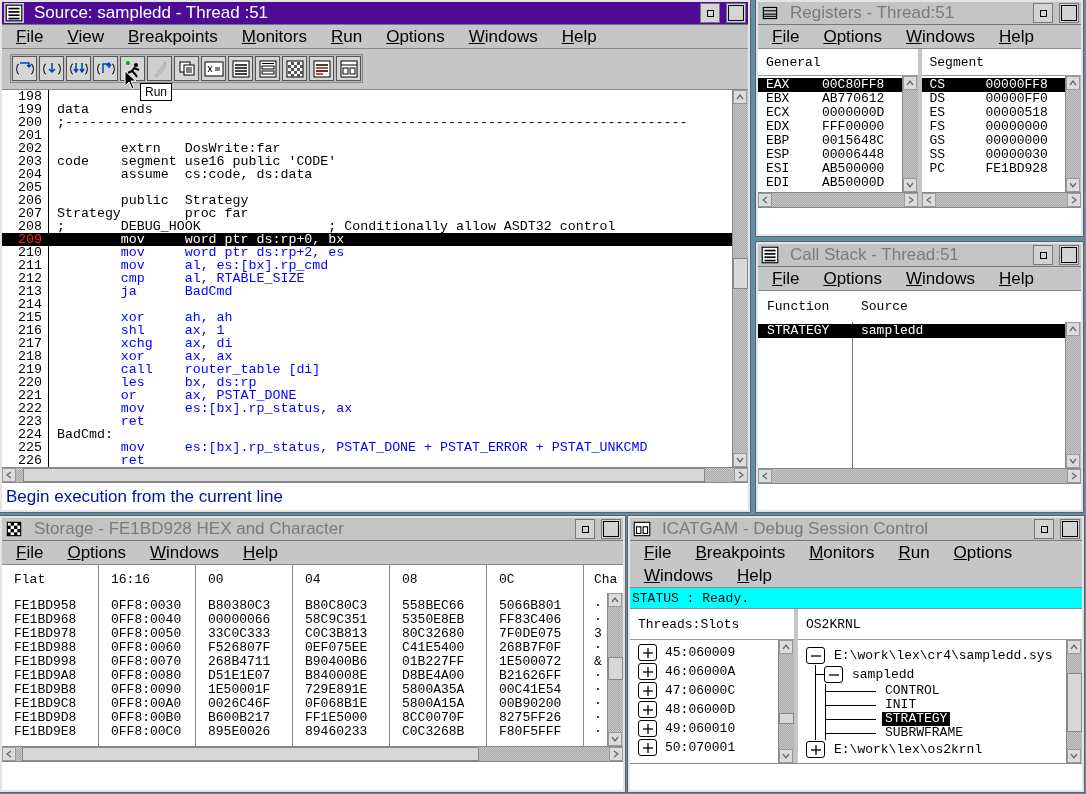 The width and height of the screenshot is (1086, 794). I want to click on register-row: EAX 00C80FF8, so click(830, 85).